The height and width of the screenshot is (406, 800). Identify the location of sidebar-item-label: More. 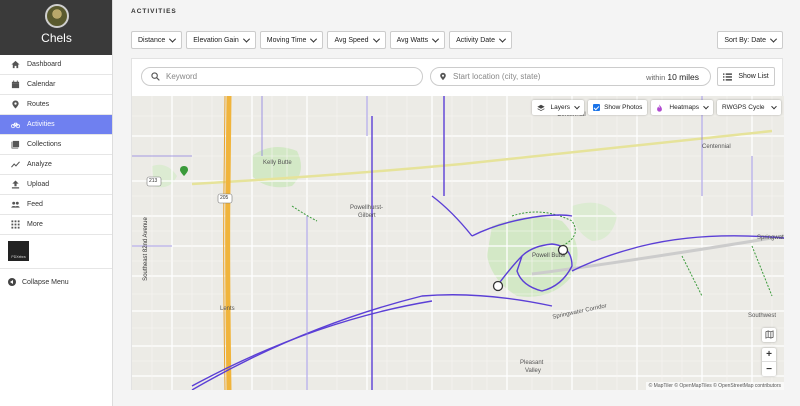
(35, 224).